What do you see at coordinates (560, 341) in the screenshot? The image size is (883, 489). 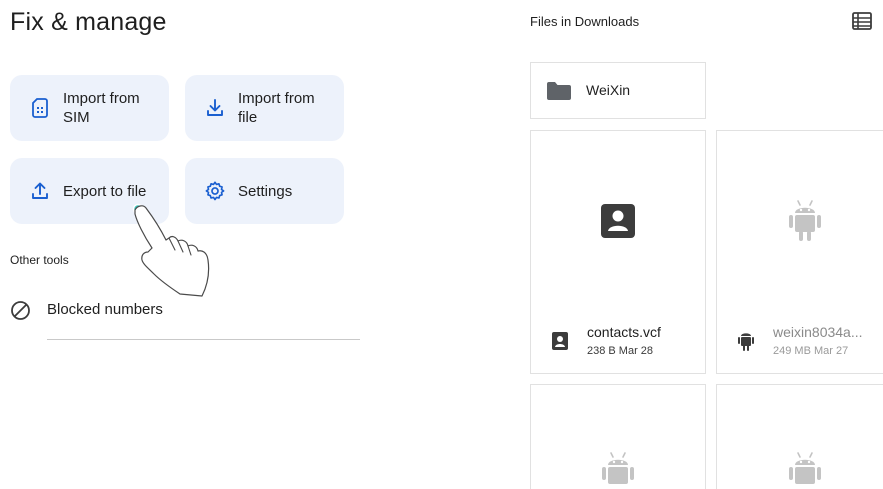 I see `contact-file-icon` at bounding box center [560, 341].